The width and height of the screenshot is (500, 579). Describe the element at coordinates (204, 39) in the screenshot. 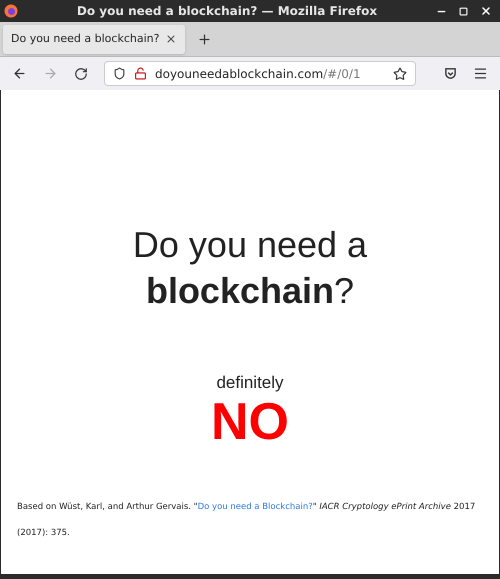

I see `new-tab-icon` at that location.